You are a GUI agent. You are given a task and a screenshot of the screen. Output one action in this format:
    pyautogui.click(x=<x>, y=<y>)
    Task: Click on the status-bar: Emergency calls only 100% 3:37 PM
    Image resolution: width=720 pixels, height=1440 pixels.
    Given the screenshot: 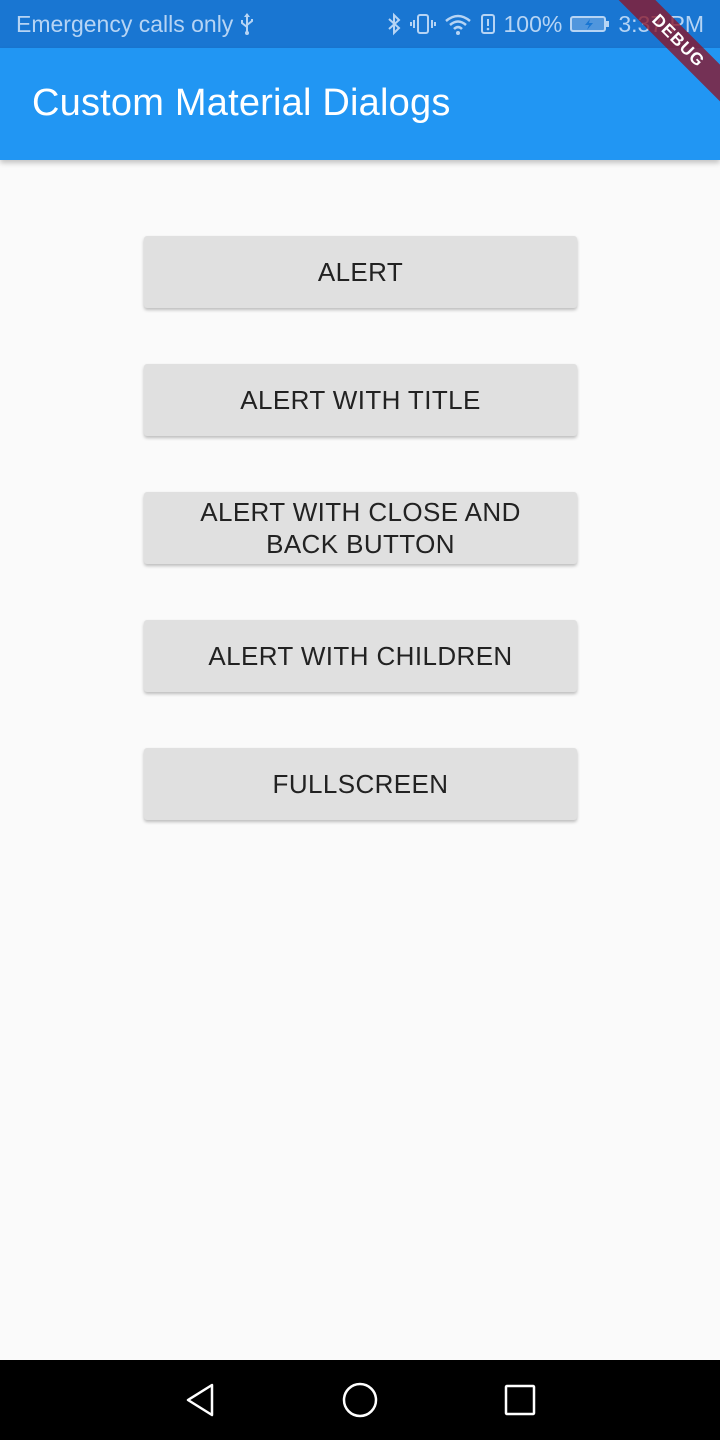 What is the action you would take?
    pyautogui.click(x=360, y=24)
    